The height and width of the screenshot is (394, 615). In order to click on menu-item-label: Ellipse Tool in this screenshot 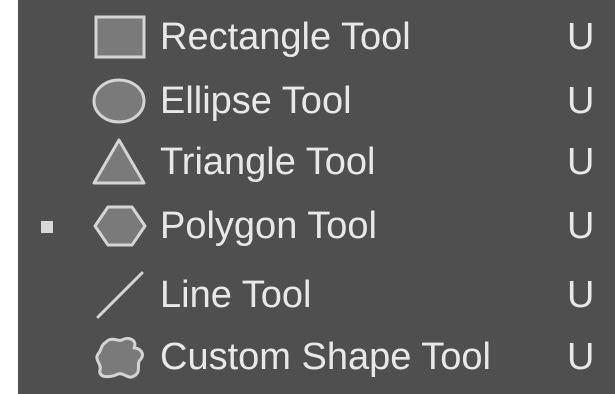, I will do `click(256, 101)`.